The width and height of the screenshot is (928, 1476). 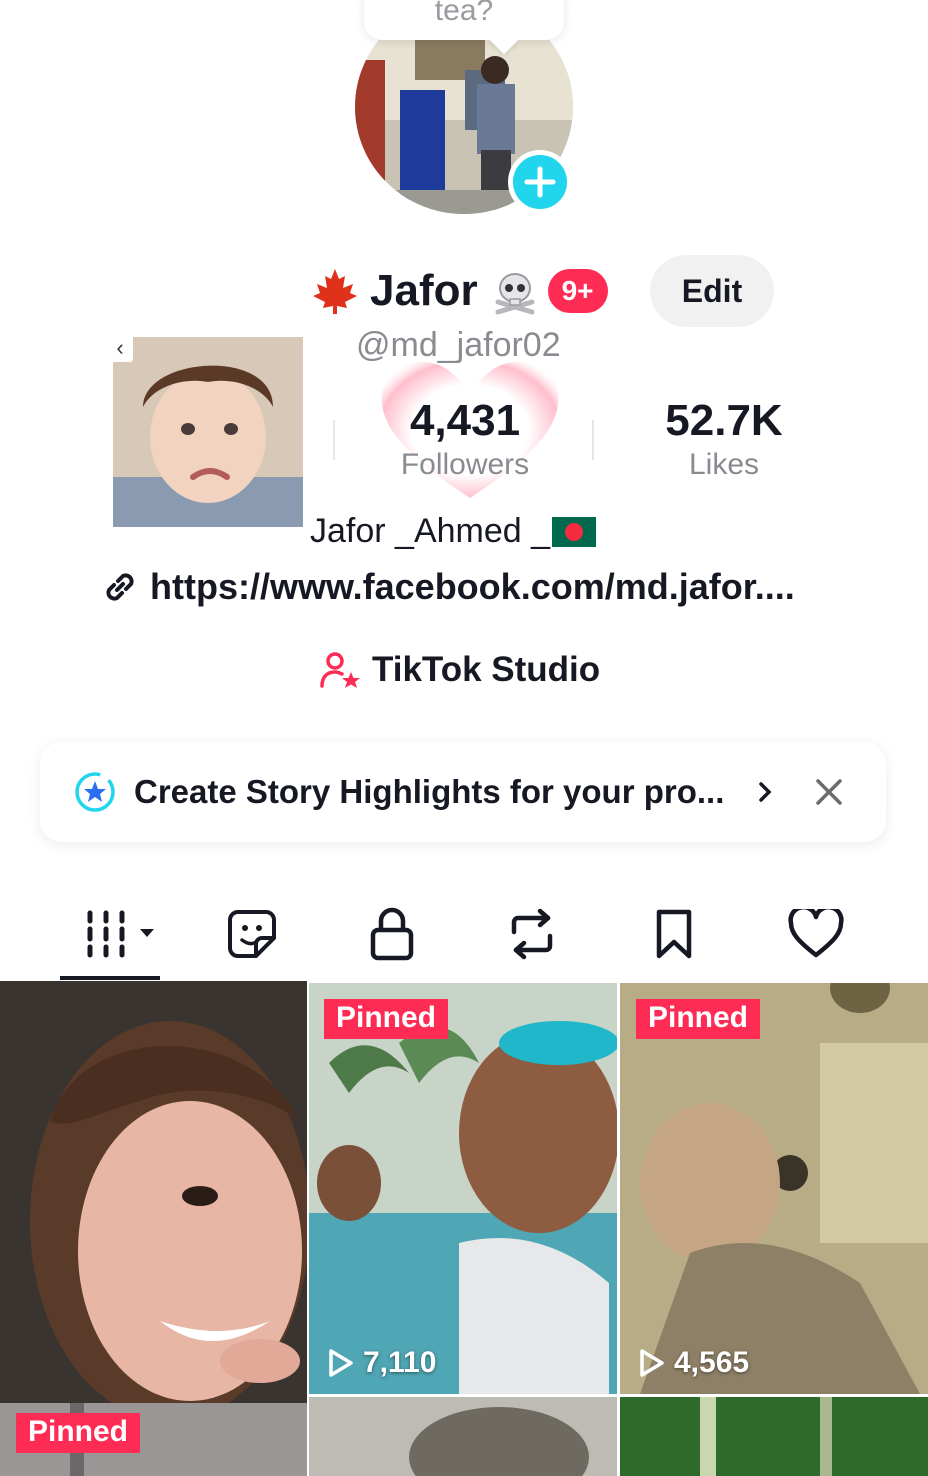 I want to click on tab-reposts, so click(x=532, y=934).